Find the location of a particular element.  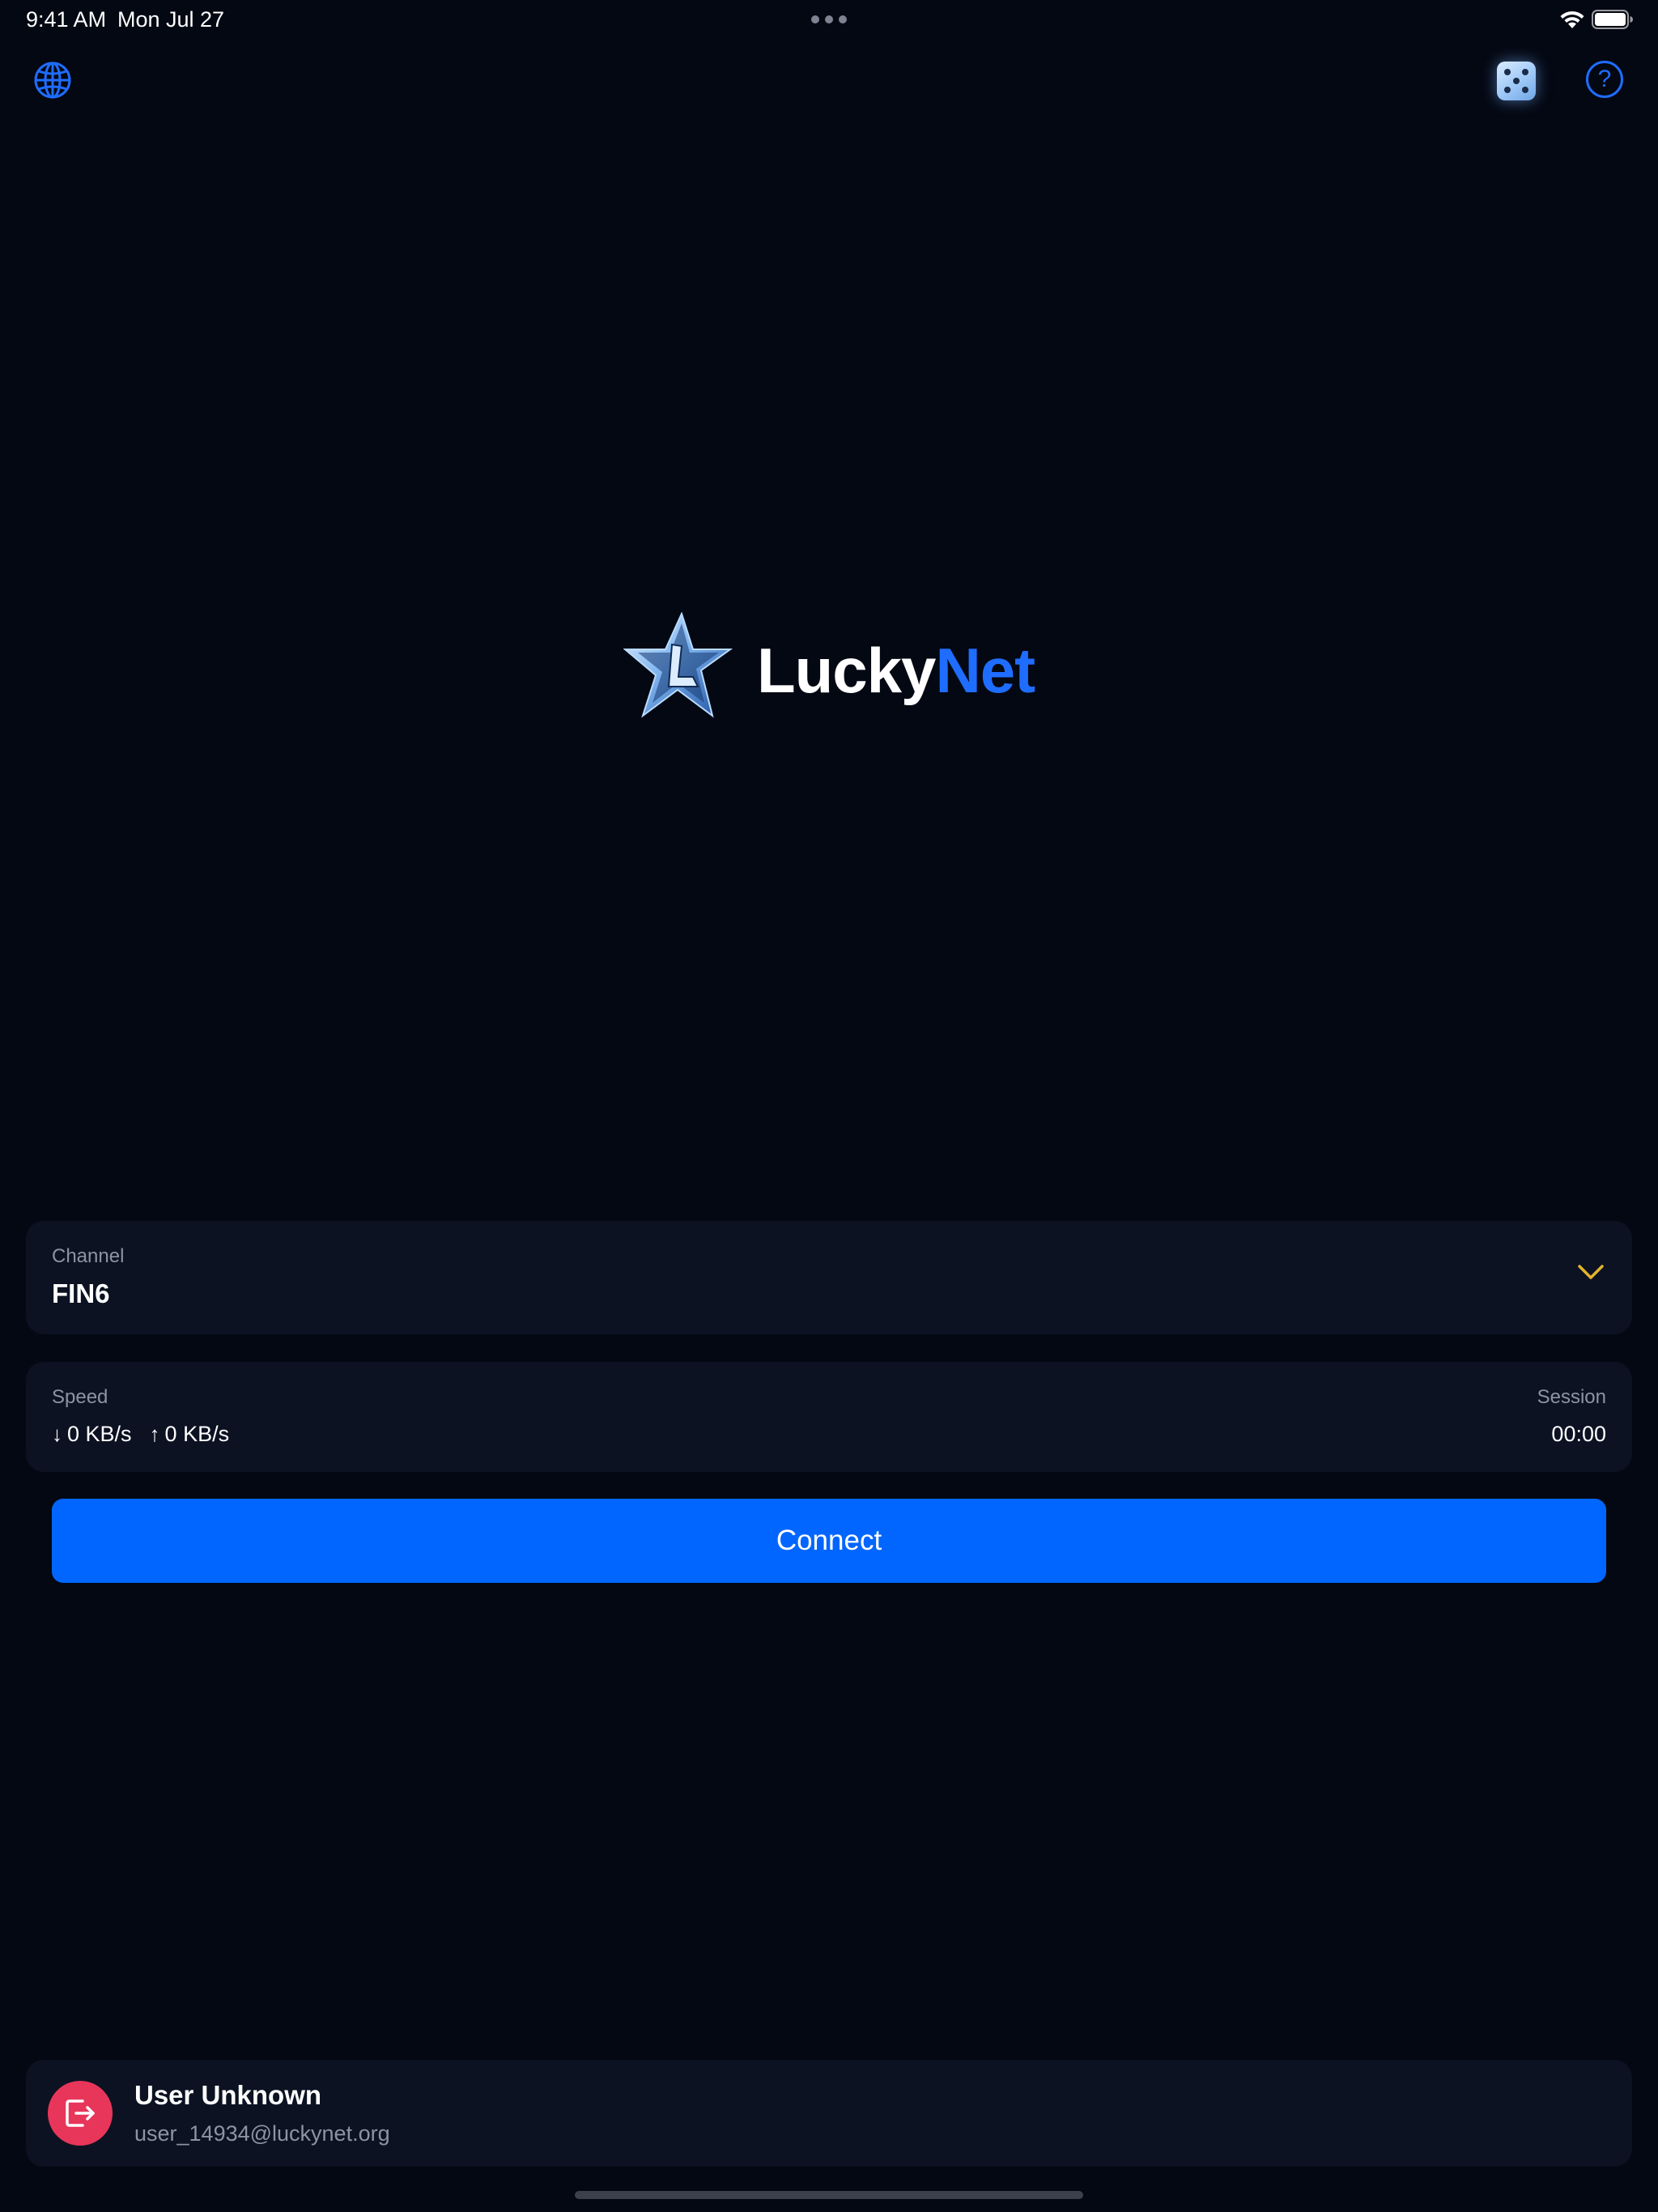

connection-stats: Speed ↓ 0 KB/s ↑ 0 KB/s Session 00:00 is located at coordinates (829, 1417).